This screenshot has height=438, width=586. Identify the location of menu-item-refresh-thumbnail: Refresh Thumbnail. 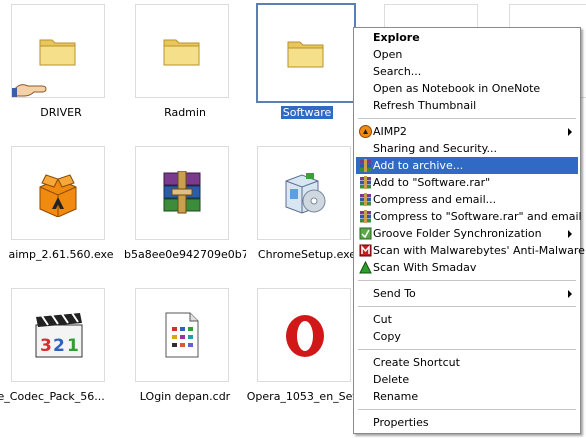
(467, 105).